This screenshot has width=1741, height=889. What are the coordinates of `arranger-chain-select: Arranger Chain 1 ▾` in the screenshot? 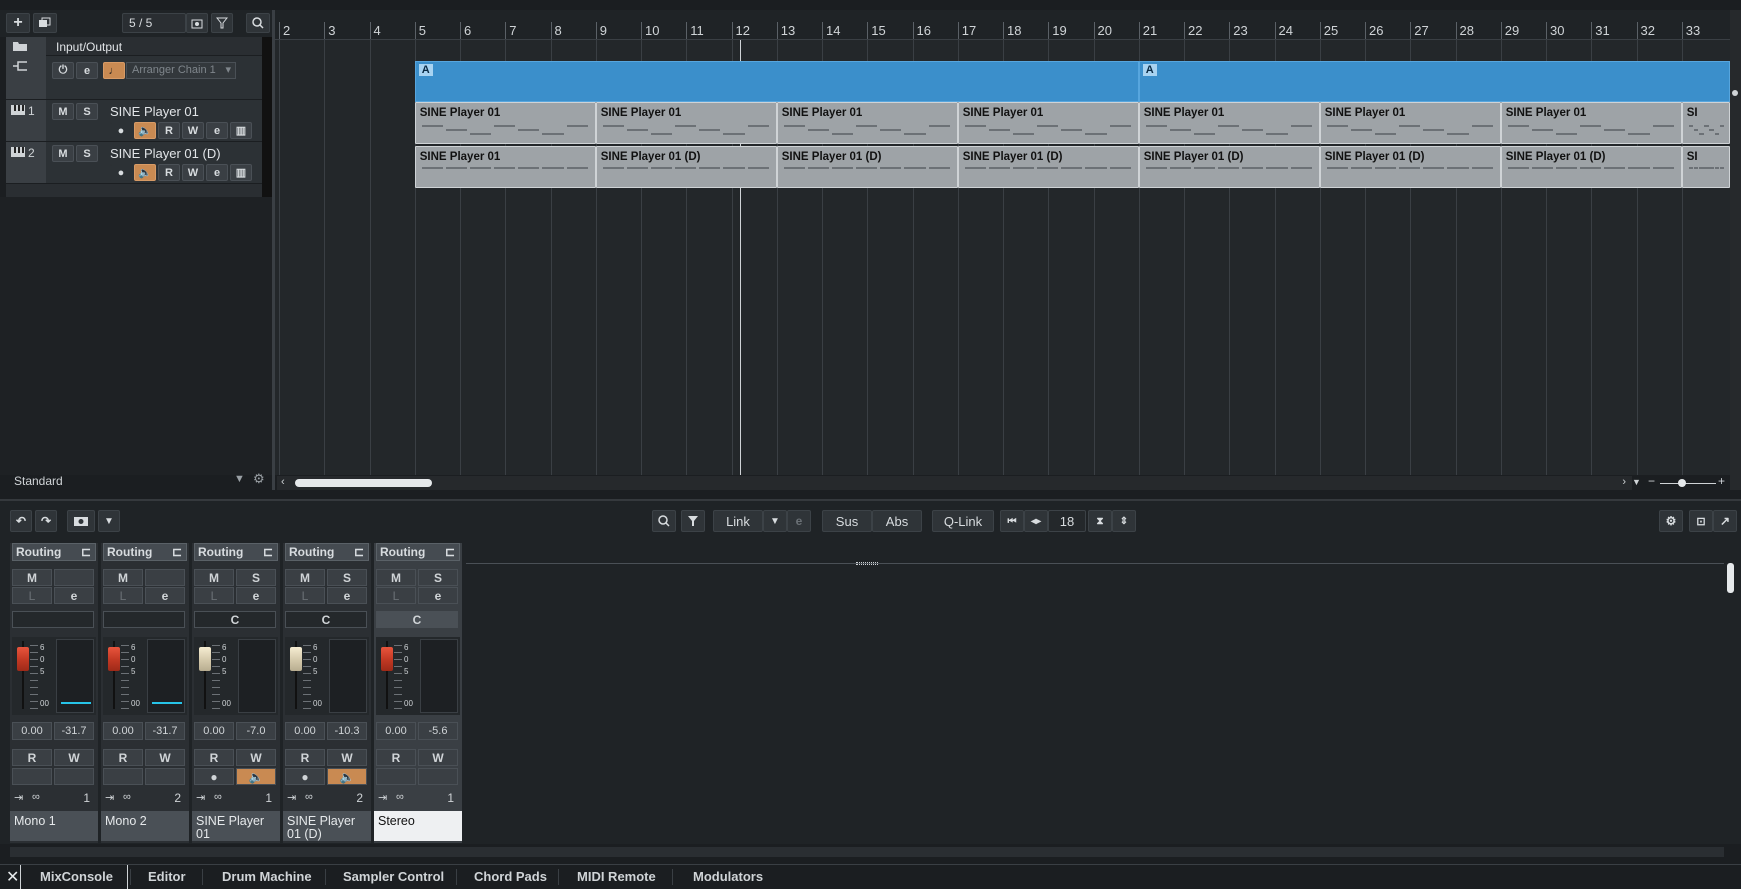 It's located at (181, 70).